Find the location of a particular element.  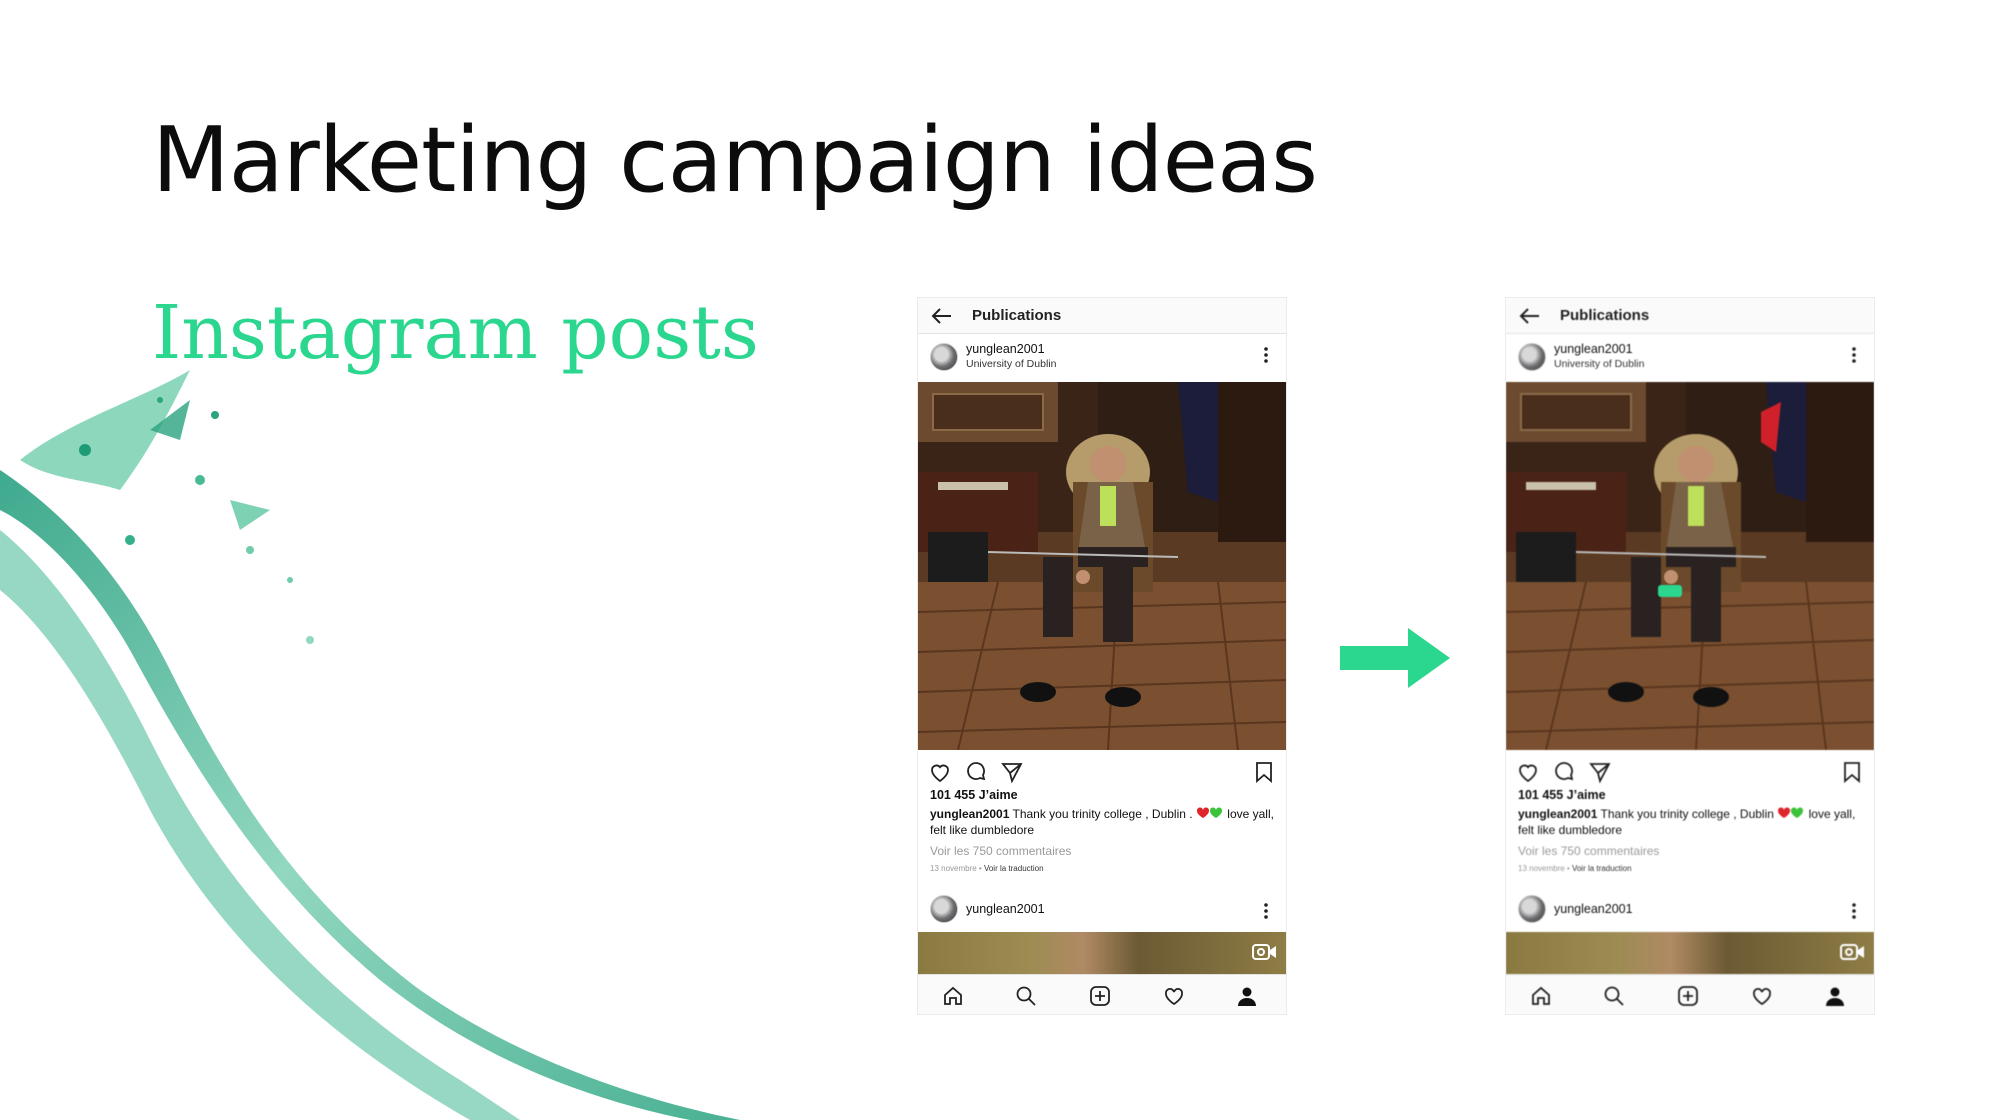

right-arrow-icon is located at coordinates (1395, 658).